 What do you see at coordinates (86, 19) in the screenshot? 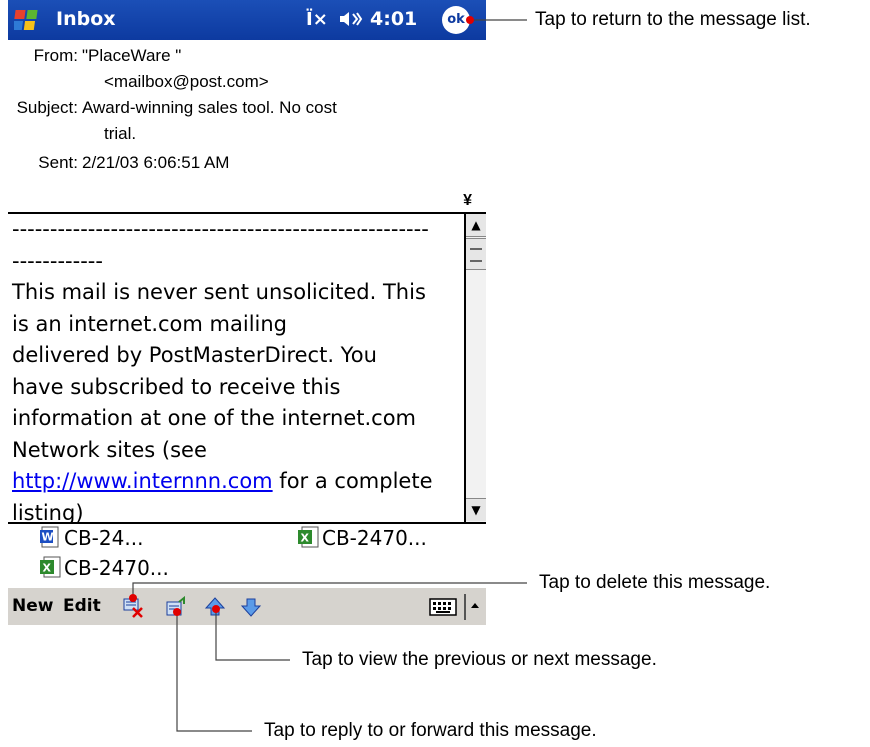
I see `app-title: Inbox` at bounding box center [86, 19].